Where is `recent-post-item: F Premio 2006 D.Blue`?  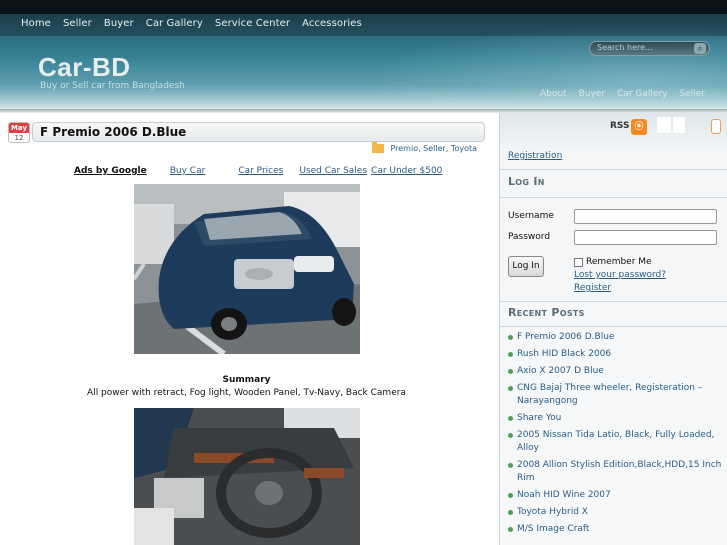
recent-post-item: F Premio 2006 D.Blue is located at coordinates (615, 337).